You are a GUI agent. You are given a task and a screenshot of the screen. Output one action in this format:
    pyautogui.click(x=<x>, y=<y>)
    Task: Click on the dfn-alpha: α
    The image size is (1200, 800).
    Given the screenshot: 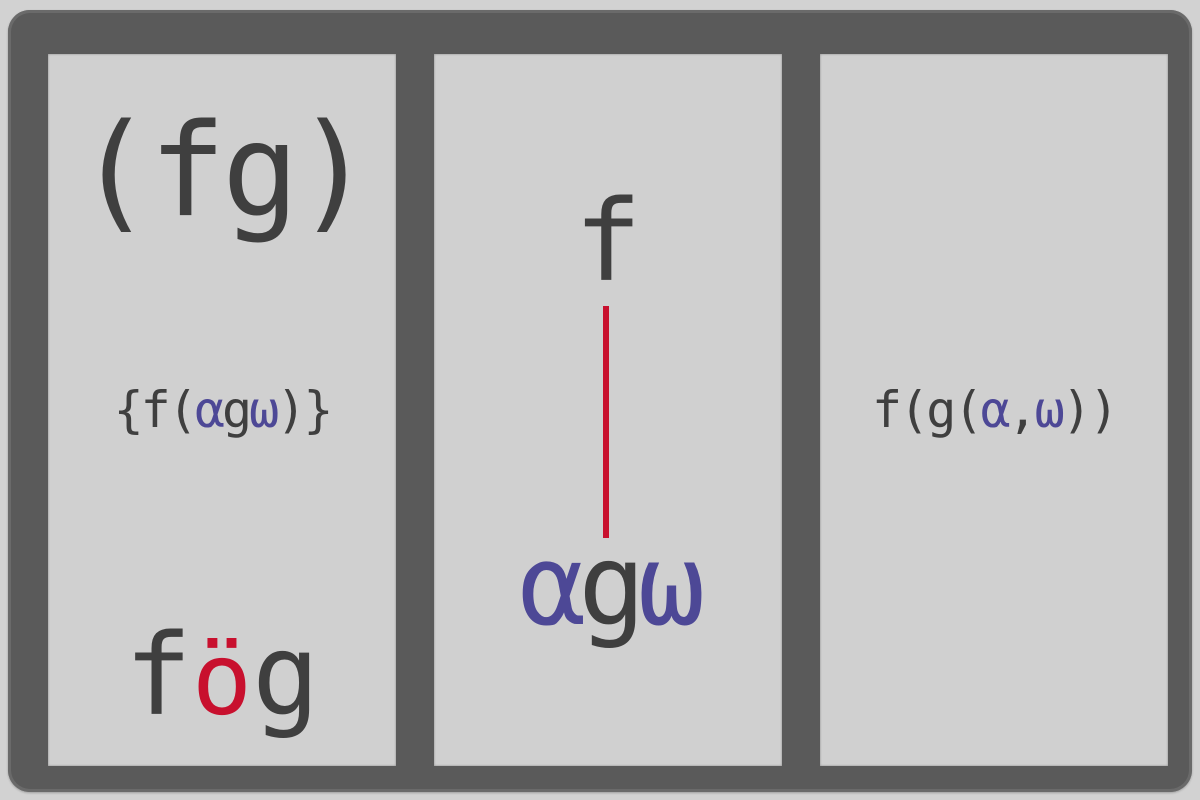 What is the action you would take?
    pyautogui.click(x=209, y=410)
    